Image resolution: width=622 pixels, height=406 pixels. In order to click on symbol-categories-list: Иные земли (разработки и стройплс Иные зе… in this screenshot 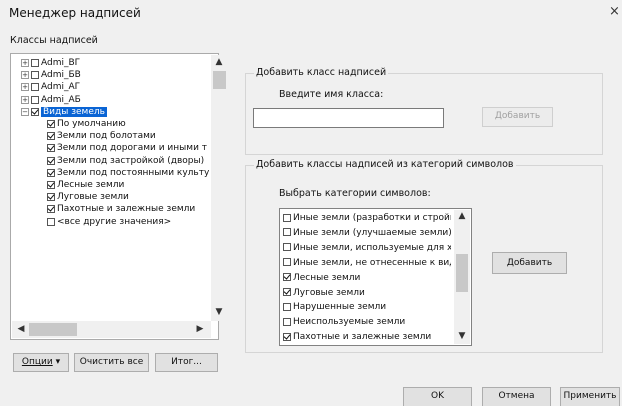, I will do `click(375, 277)`.